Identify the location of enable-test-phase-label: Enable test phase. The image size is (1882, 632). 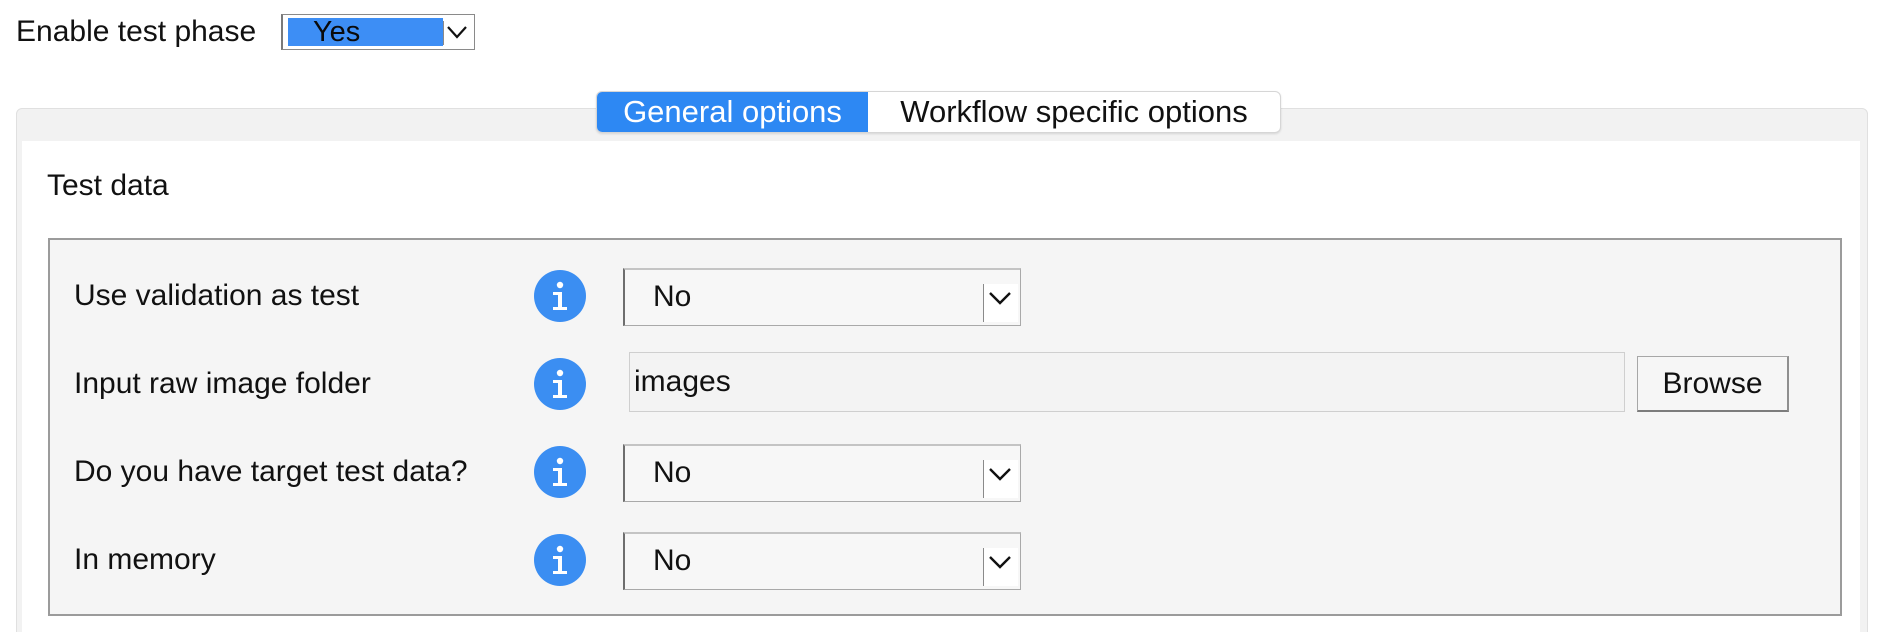
(136, 31).